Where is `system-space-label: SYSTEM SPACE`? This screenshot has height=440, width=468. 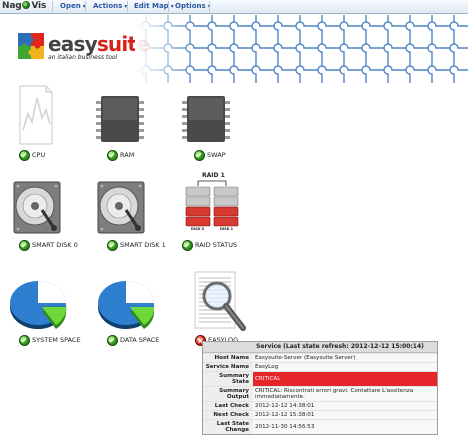 system-space-label: SYSTEM SPACE is located at coordinates (56, 340).